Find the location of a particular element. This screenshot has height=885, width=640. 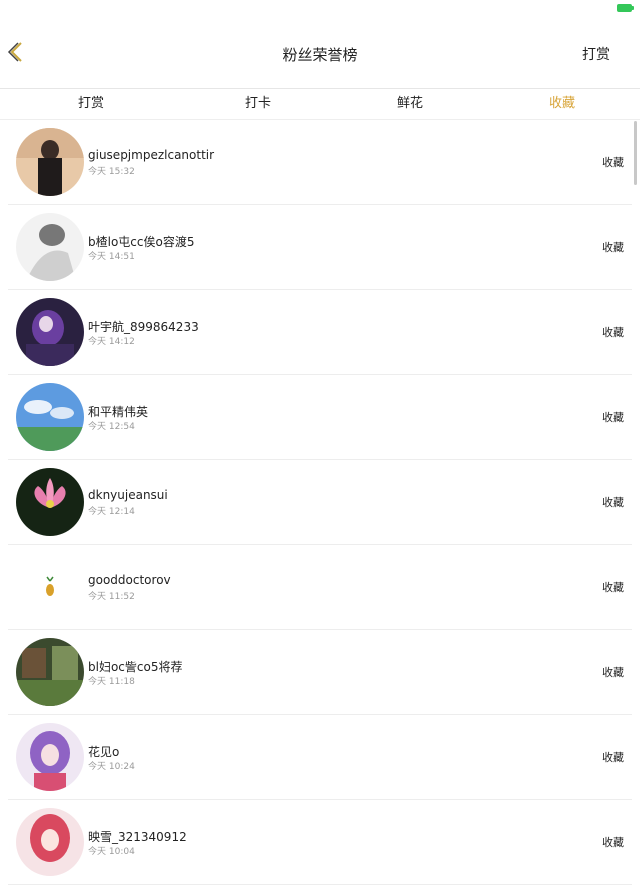

user-name: dknyujeansui is located at coordinates (128, 495).